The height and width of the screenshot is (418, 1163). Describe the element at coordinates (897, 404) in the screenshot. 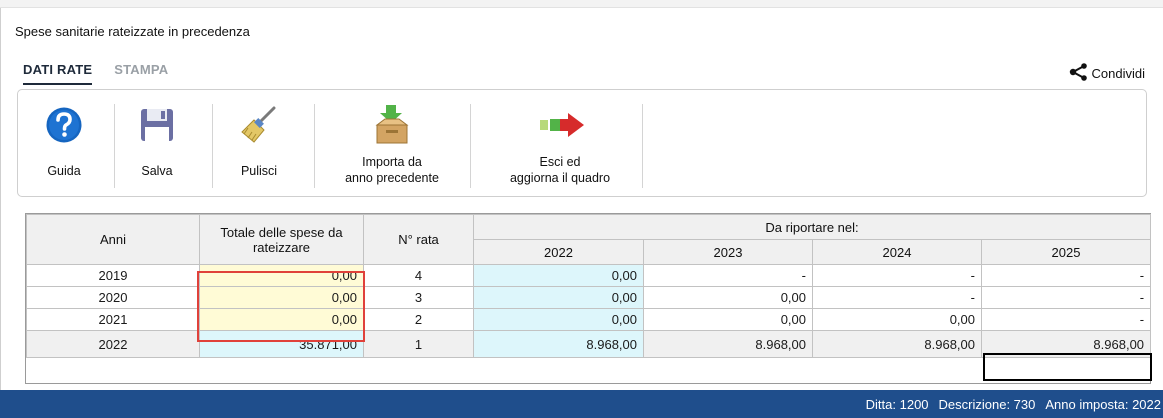

I see `status-ditta: Ditta: 1200` at that location.